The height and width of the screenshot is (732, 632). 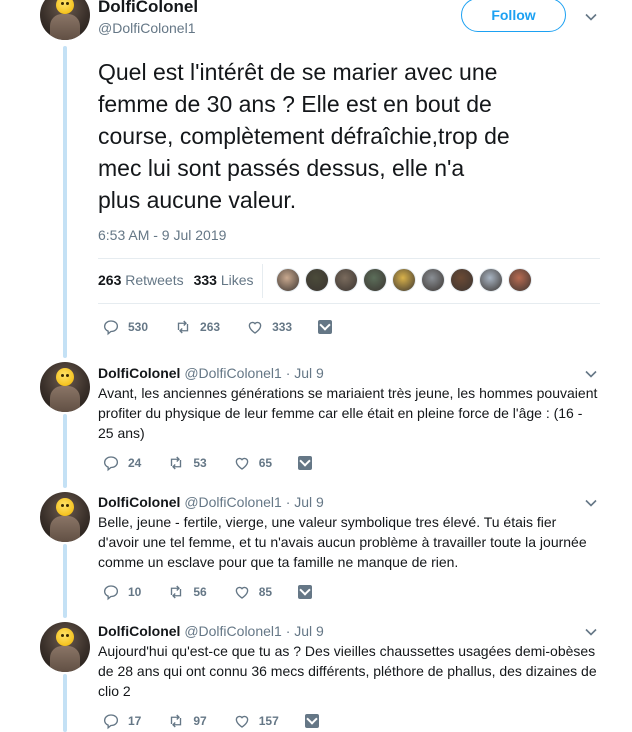 What do you see at coordinates (197, 327) in the screenshot?
I see `retweet-action: 263` at bounding box center [197, 327].